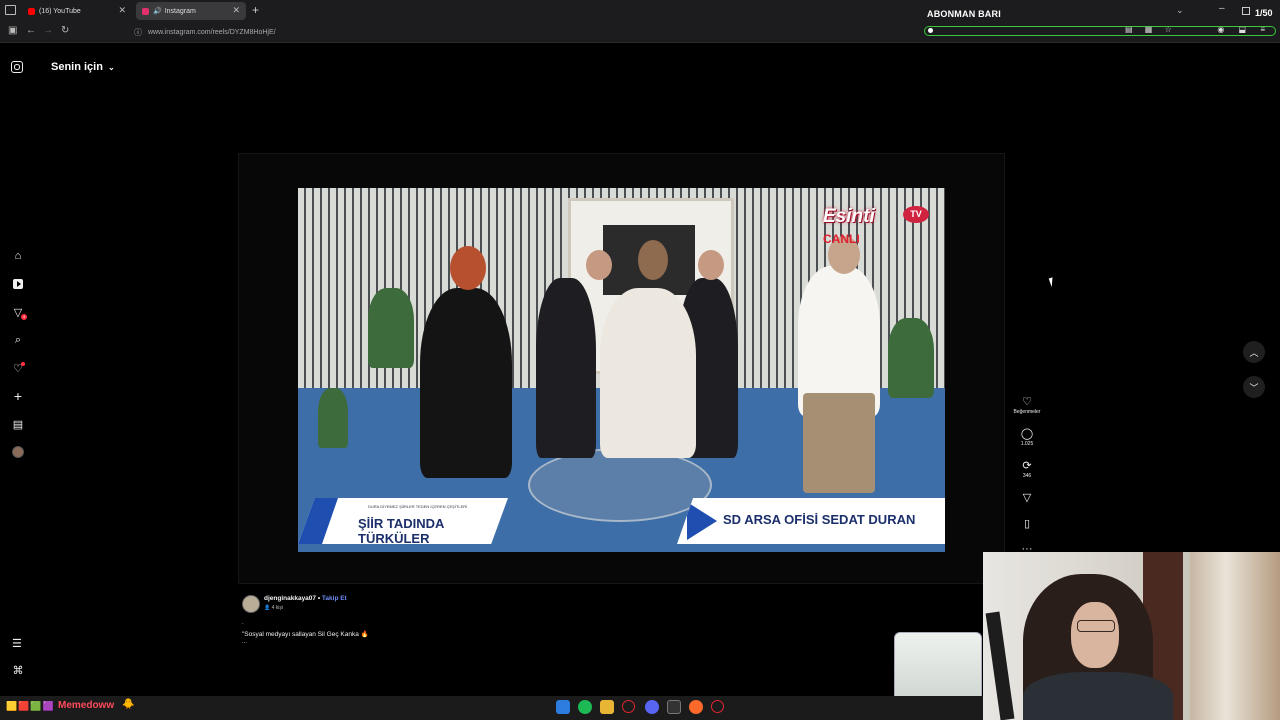 This screenshot has width=1280, height=720. I want to click on firefox-icon, so click(696, 707).